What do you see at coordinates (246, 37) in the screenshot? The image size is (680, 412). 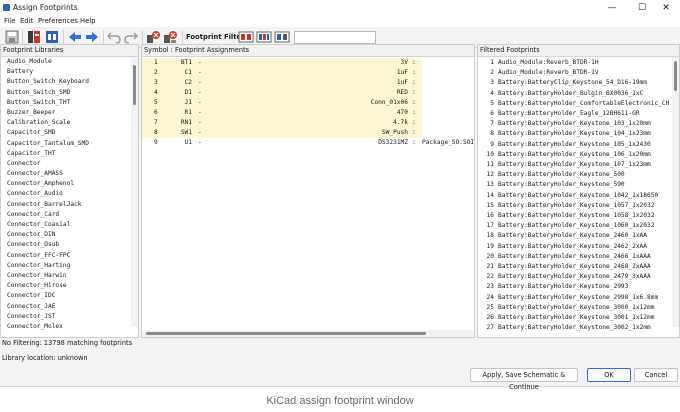 I see `filter-by-keywords-icon` at bounding box center [246, 37].